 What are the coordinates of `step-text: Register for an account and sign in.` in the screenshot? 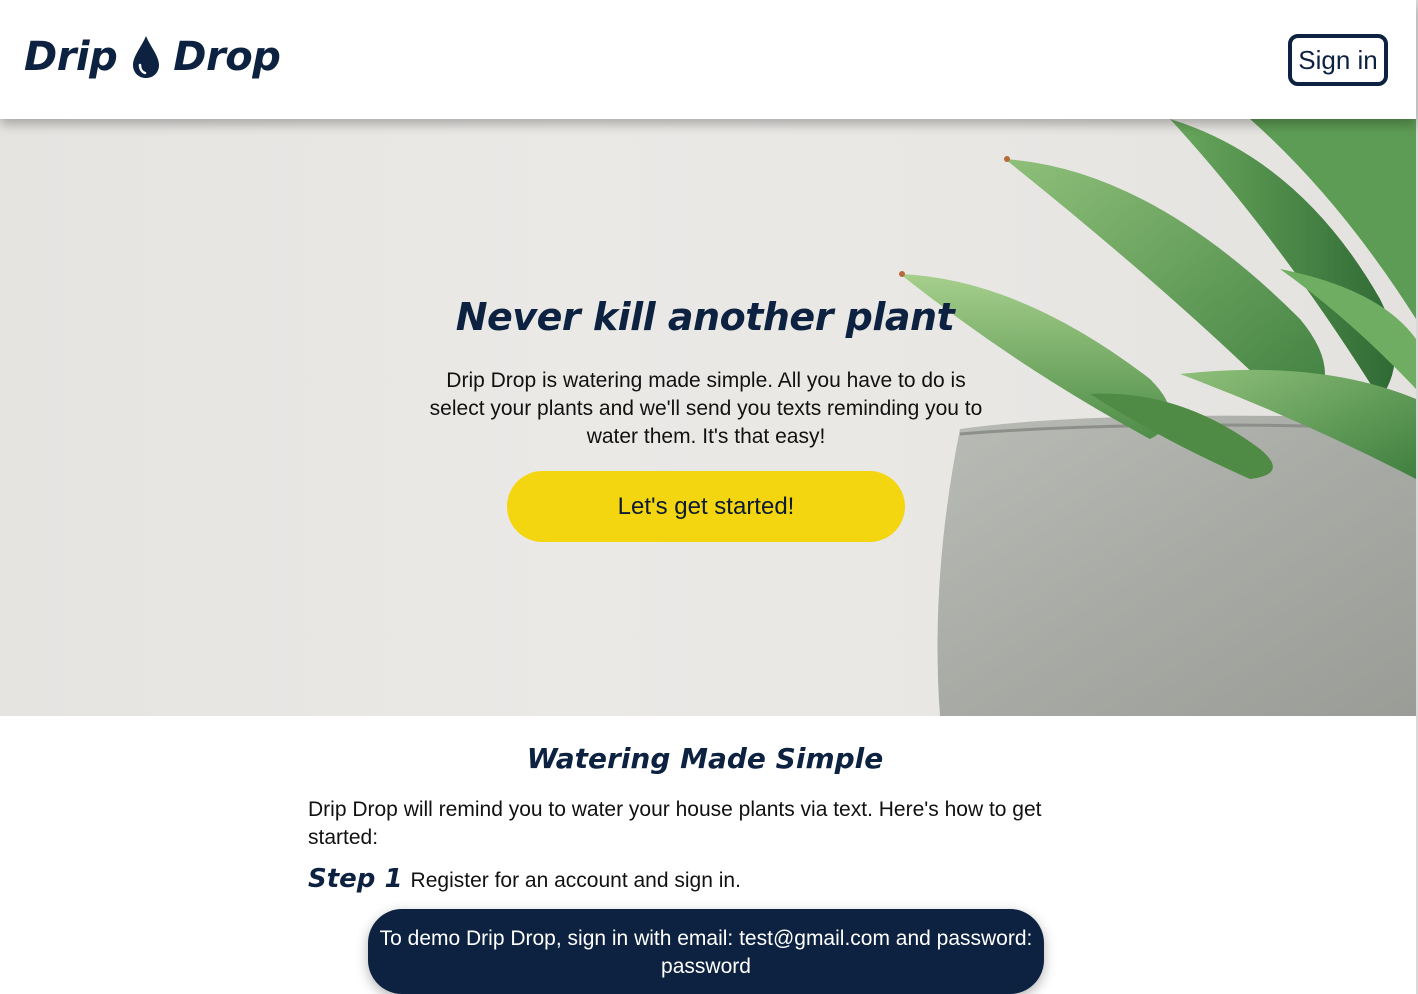 It's located at (575, 880).